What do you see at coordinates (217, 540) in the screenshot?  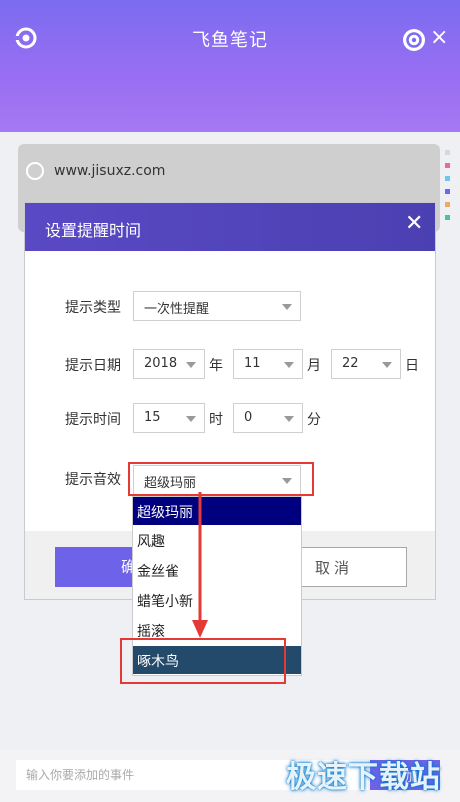 I see `sound-option: 风趣` at bounding box center [217, 540].